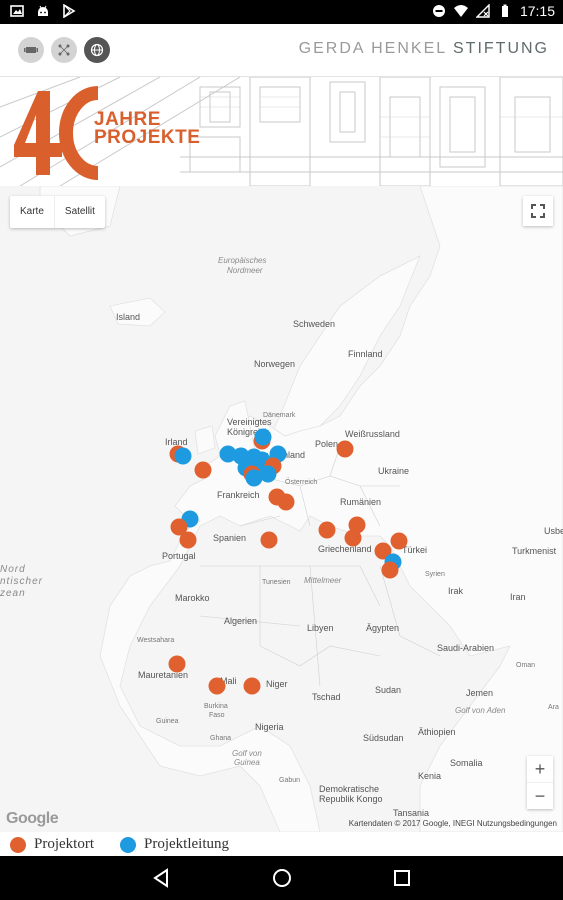 This screenshot has height=900, width=563. I want to click on recents-icon, so click(402, 878).